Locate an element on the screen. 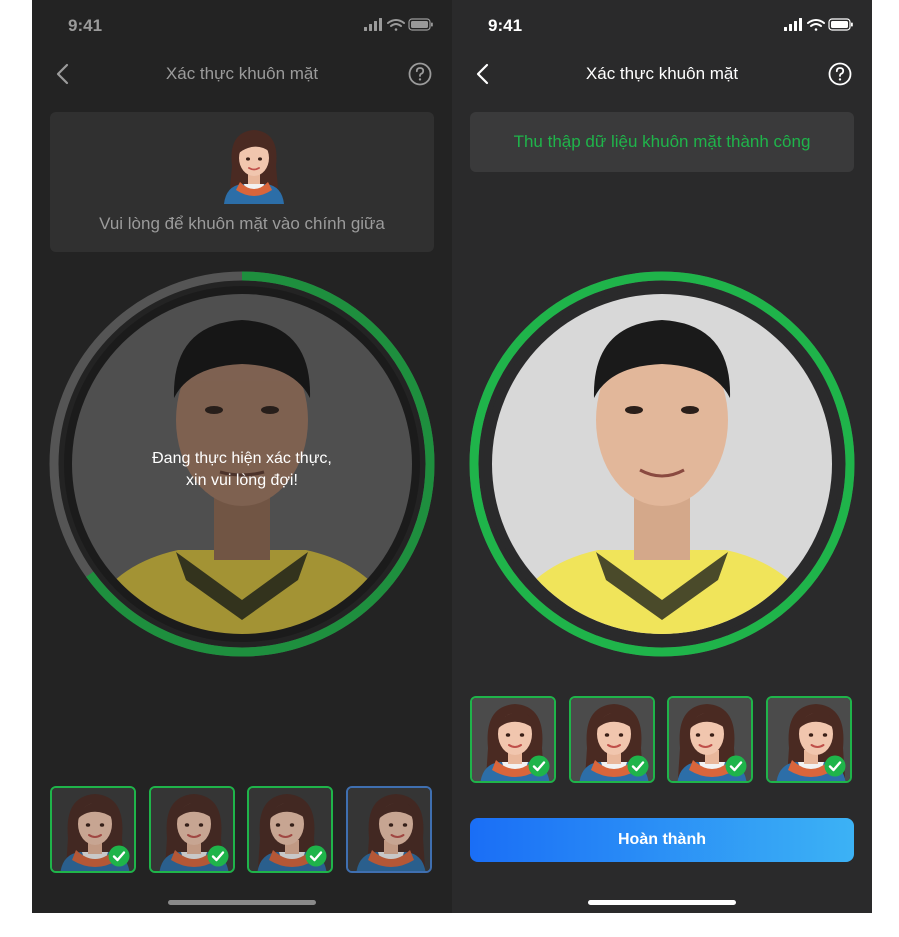  success-banner: Thu thập dữ liệu khuôn mặt thành công is located at coordinates (662, 142).